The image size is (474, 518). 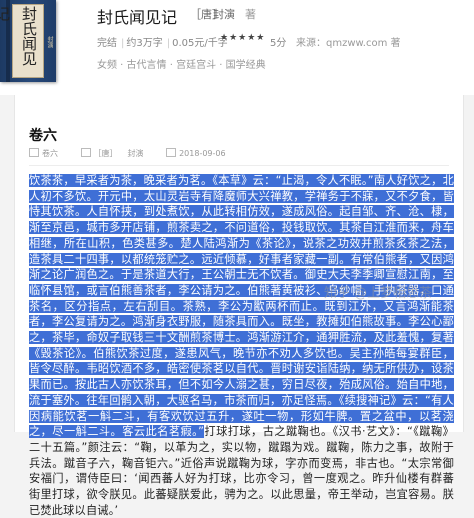 What do you see at coordinates (105, 153) in the screenshot?
I see `chapter-info-dynasty: ［唐］` at bounding box center [105, 153].